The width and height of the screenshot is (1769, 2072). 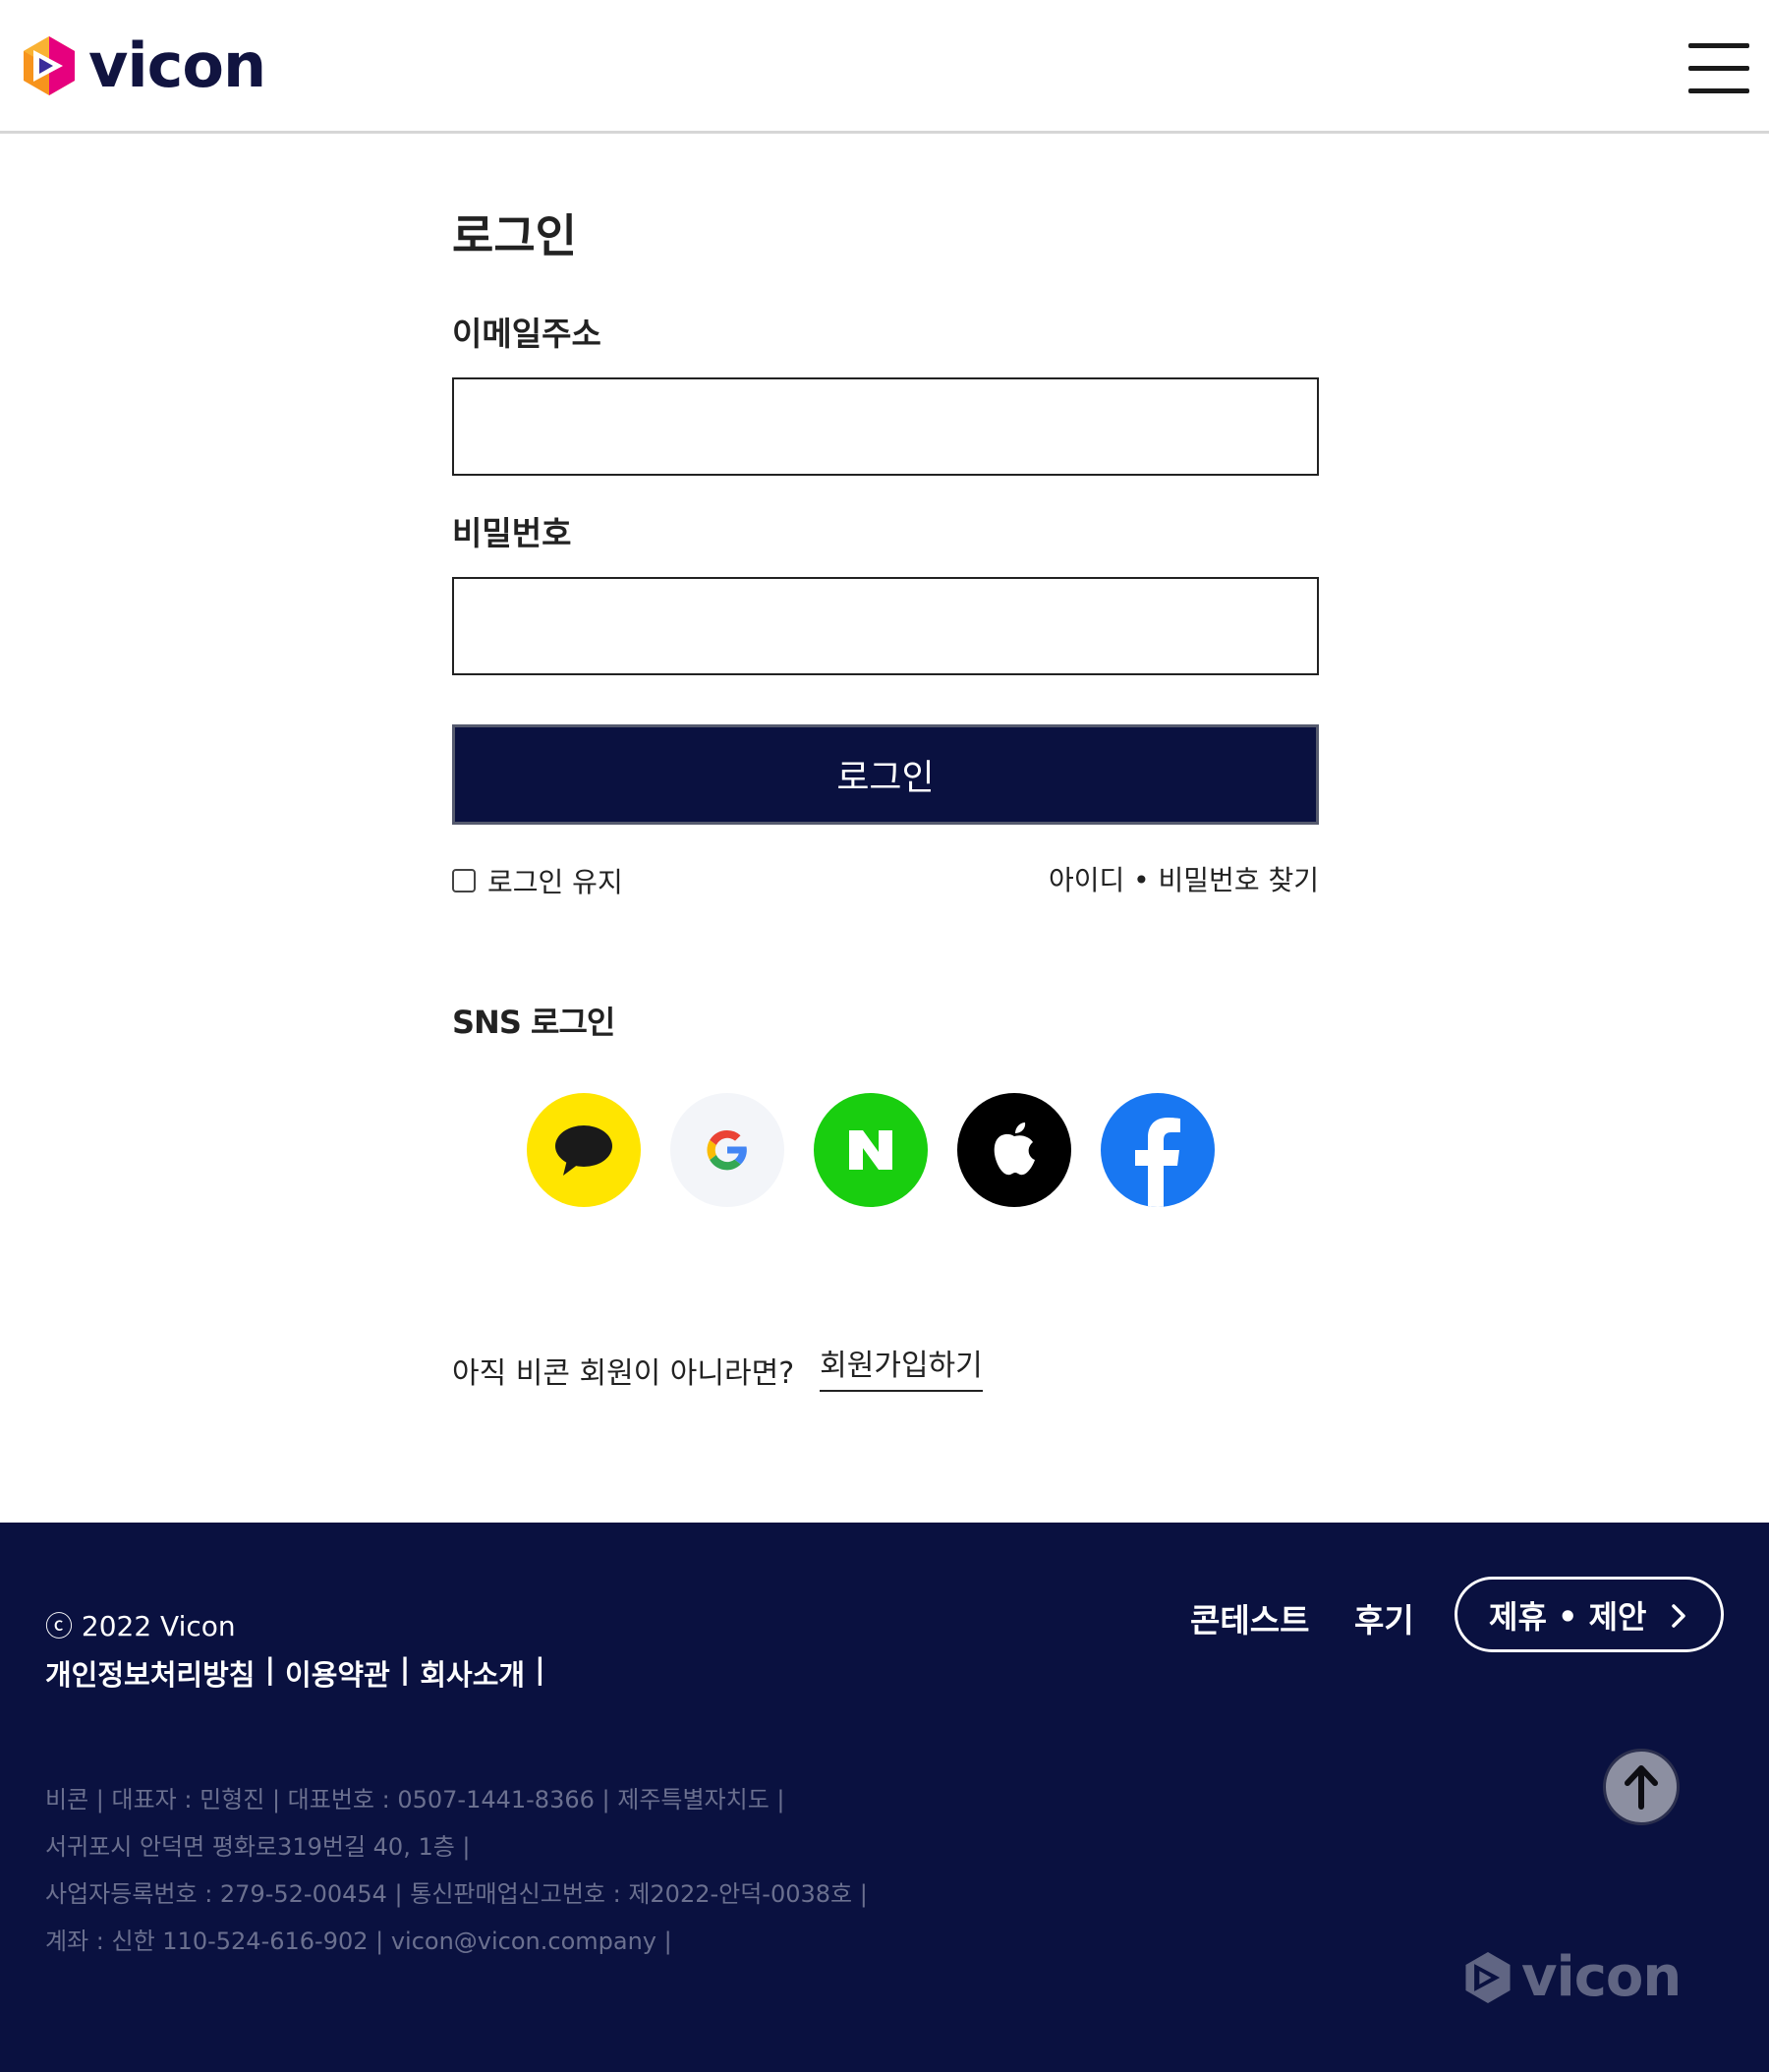 I want to click on sns-login-buttons, so click(x=871, y=1150).